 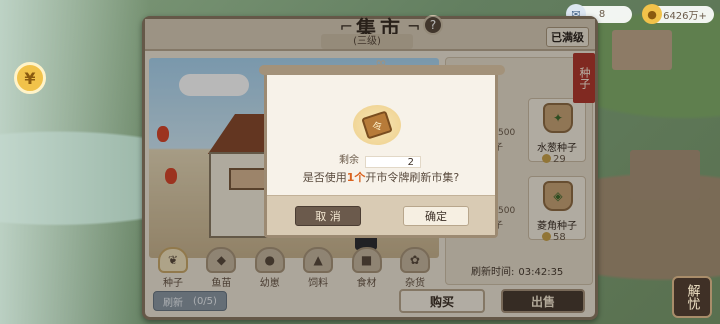 What do you see at coordinates (436, 216) in the screenshot?
I see `confirm-button: 确定` at bounding box center [436, 216].